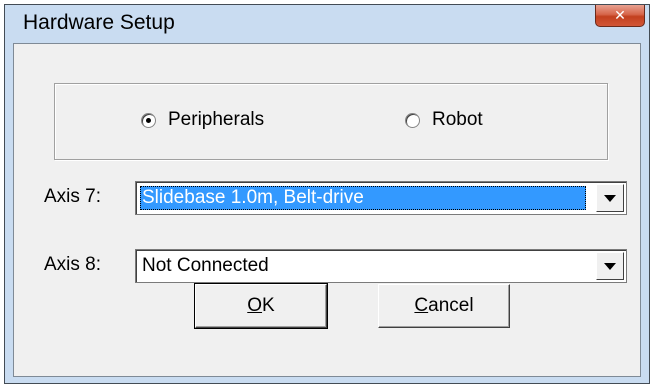 The height and width of the screenshot is (388, 655). Describe the element at coordinates (205, 265) in the screenshot. I see `axis-8-value: Not Connected` at that location.